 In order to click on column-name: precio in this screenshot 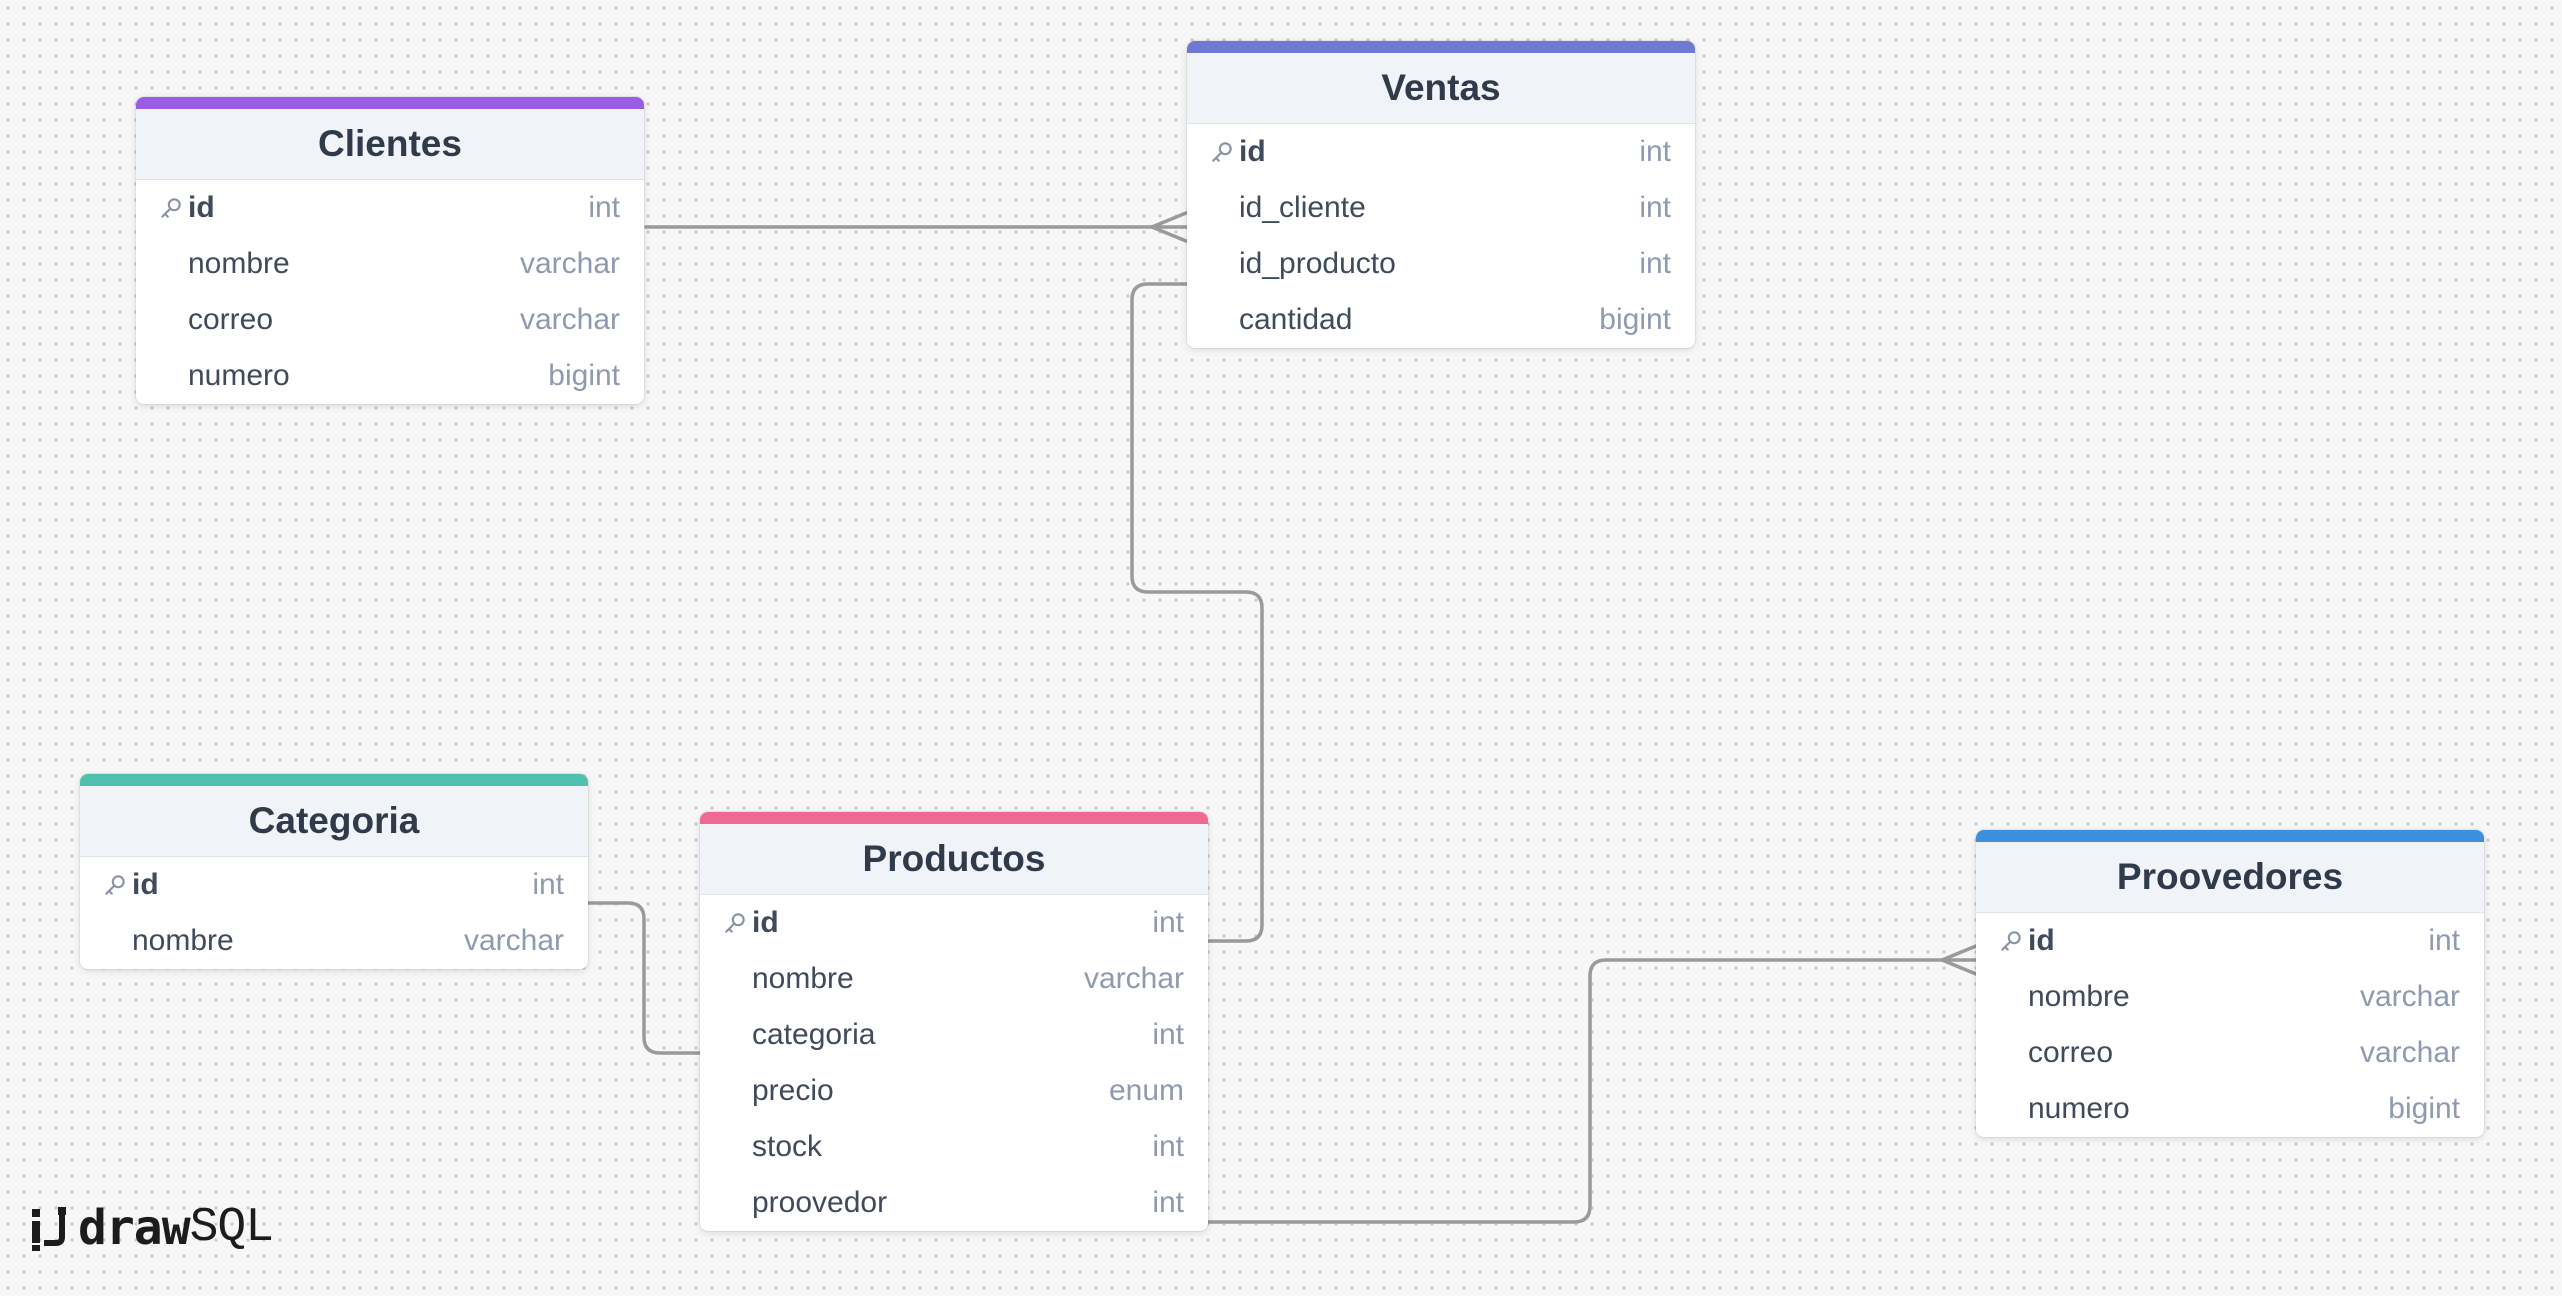, I will do `click(793, 1090)`.